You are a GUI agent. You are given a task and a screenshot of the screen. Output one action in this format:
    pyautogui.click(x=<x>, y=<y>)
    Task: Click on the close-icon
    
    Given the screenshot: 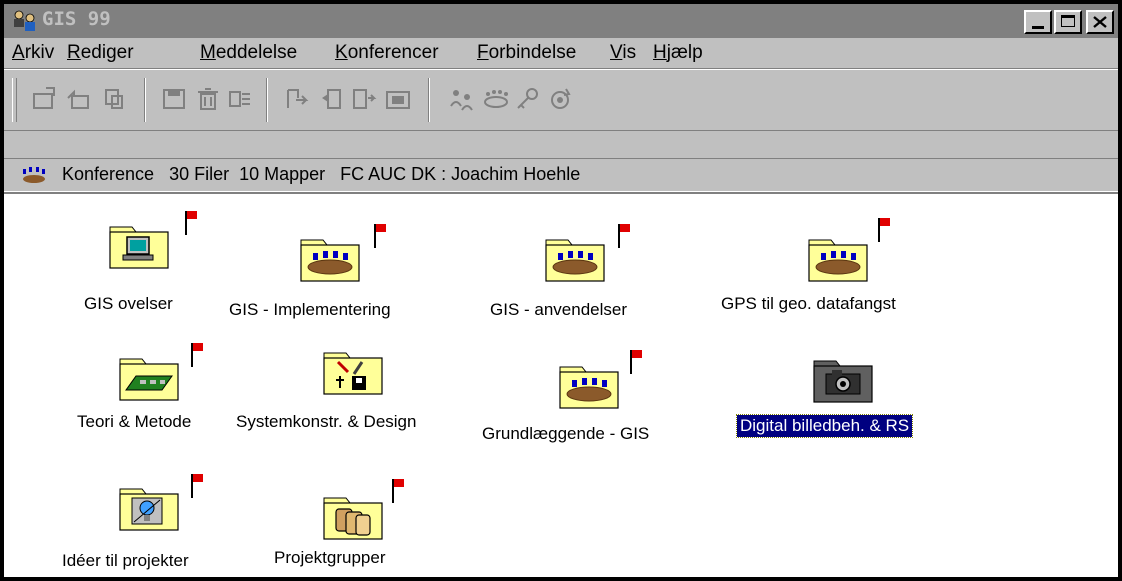 What is the action you would take?
    pyautogui.click(x=1100, y=22)
    